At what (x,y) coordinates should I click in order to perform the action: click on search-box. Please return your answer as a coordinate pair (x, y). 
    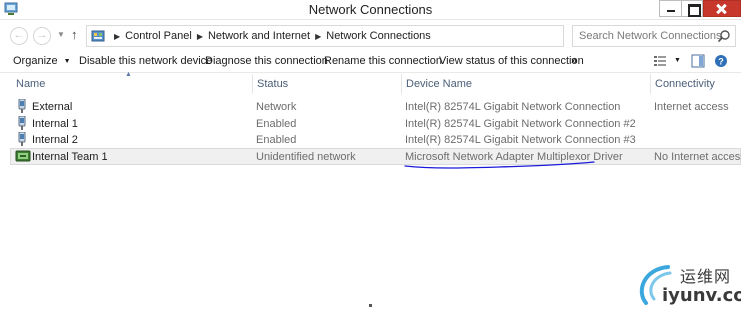
    Looking at the image, I should click on (654, 36).